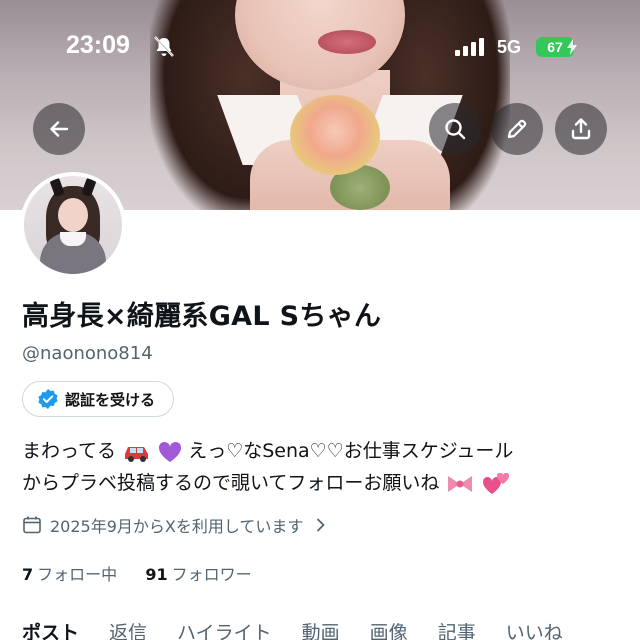 The width and height of the screenshot is (640, 640). What do you see at coordinates (321, 525) in the screenshot?
I see `chevron-right-icon` at bounding box center [321, 525].